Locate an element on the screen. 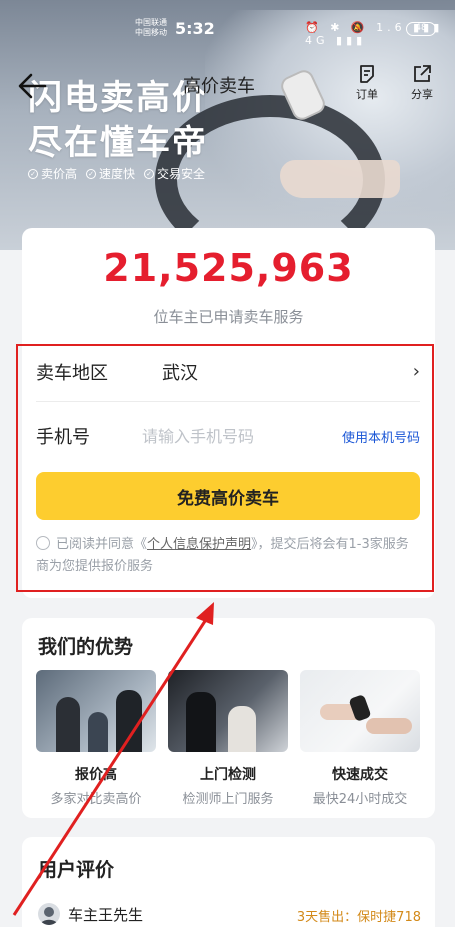 The width and height of the screenshot is (455, 927). avatar is located at coordinates (49, 914).